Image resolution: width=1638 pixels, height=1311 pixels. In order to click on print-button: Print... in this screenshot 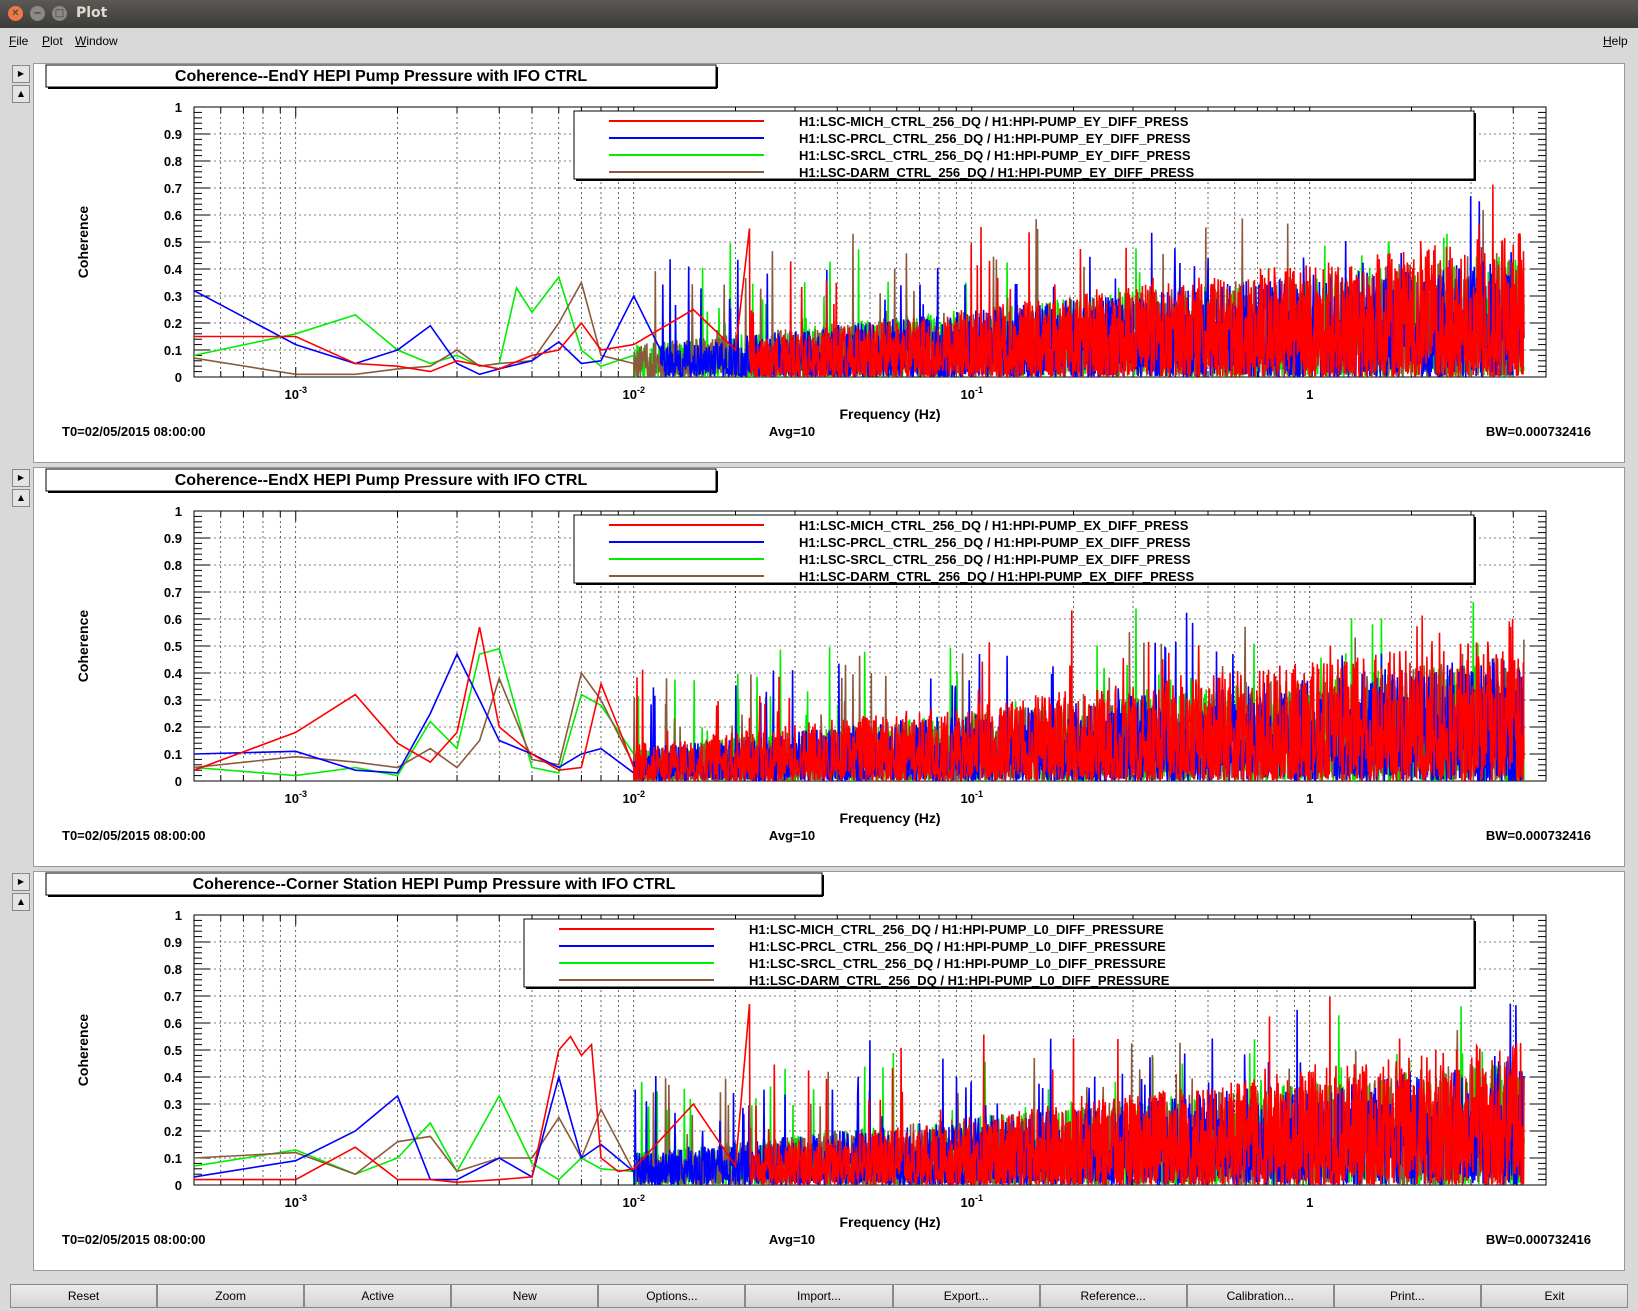, I will do `click(1407, 1296)`.